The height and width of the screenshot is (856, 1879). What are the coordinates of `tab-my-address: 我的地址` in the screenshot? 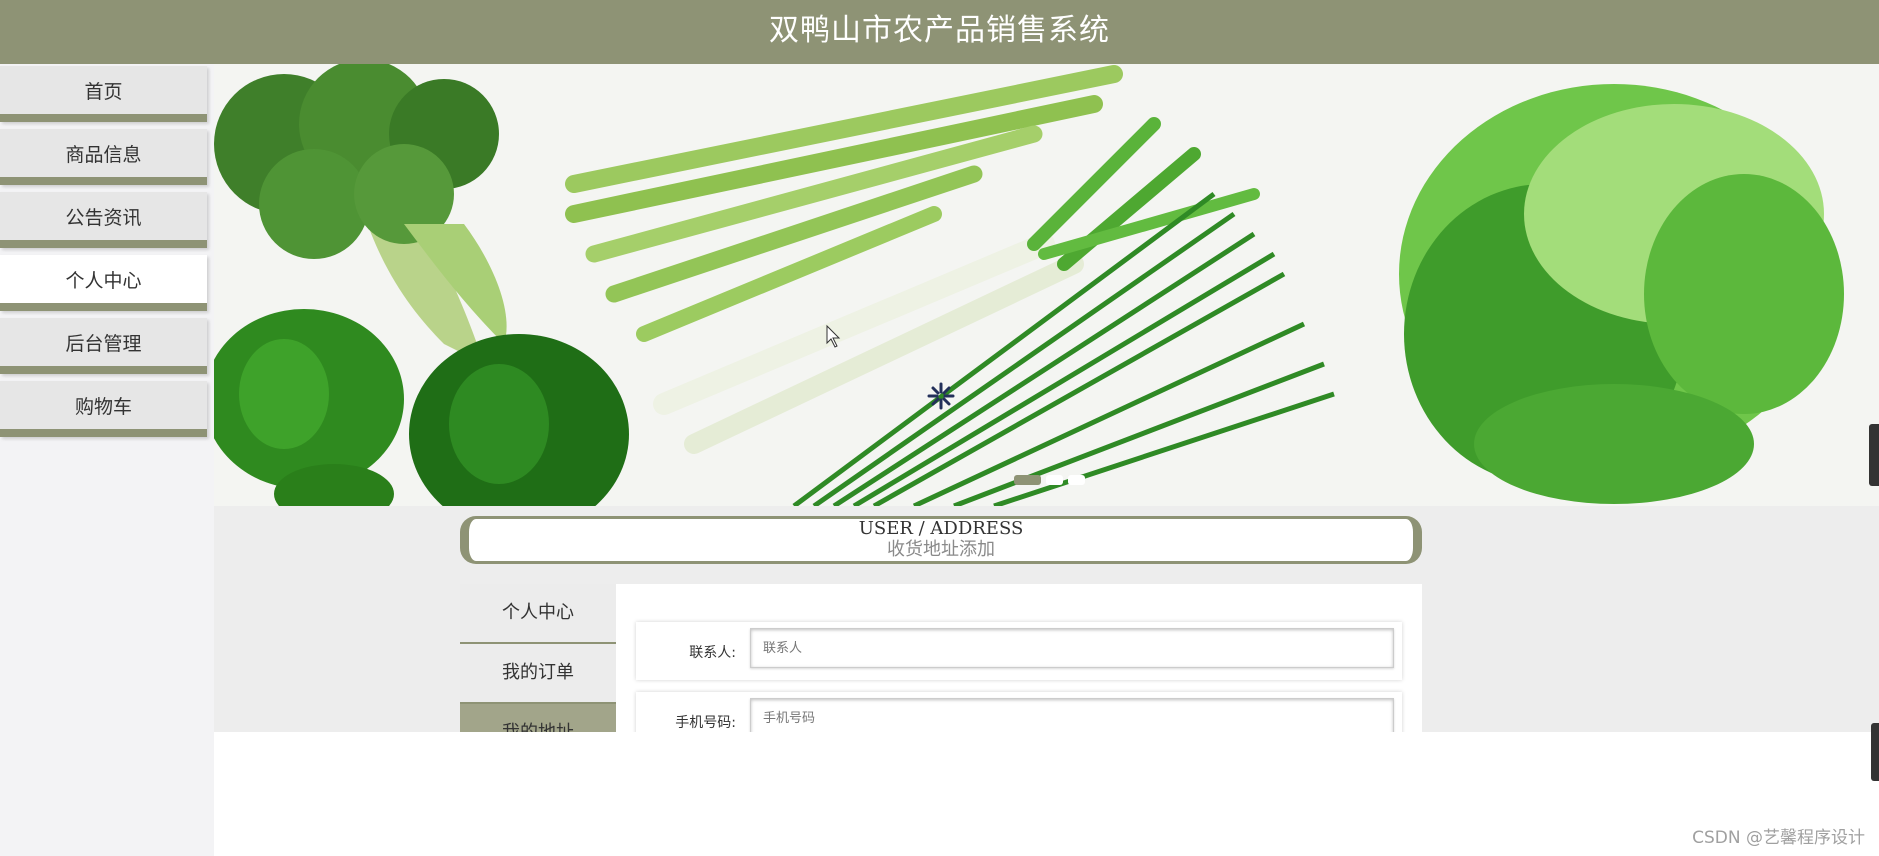 It's located at (538, 718).